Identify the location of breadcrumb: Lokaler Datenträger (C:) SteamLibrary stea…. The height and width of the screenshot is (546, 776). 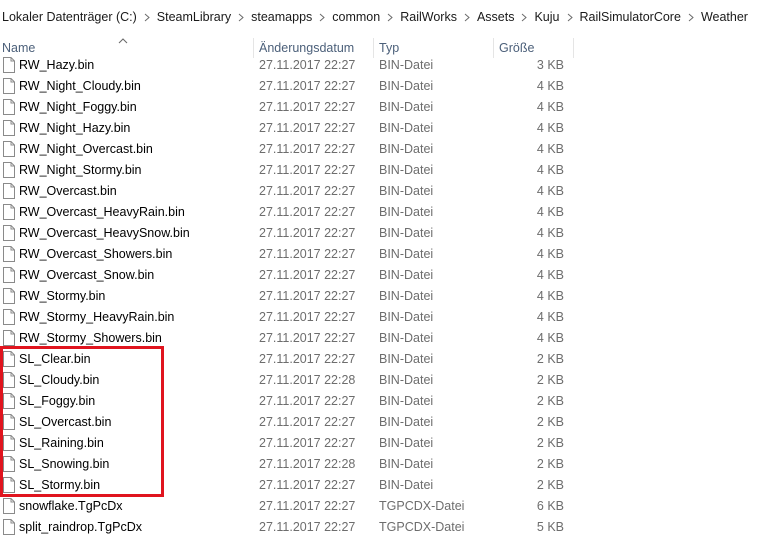
(388, 17).